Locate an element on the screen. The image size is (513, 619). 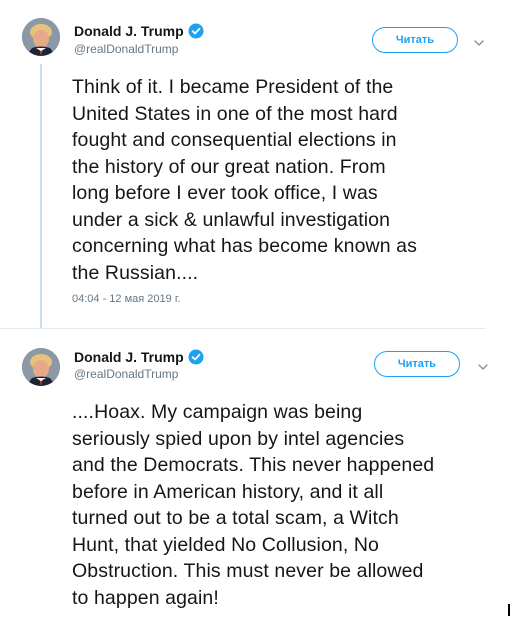
author-name-row: Donald J. Trump is located at coordinates (139, 357).